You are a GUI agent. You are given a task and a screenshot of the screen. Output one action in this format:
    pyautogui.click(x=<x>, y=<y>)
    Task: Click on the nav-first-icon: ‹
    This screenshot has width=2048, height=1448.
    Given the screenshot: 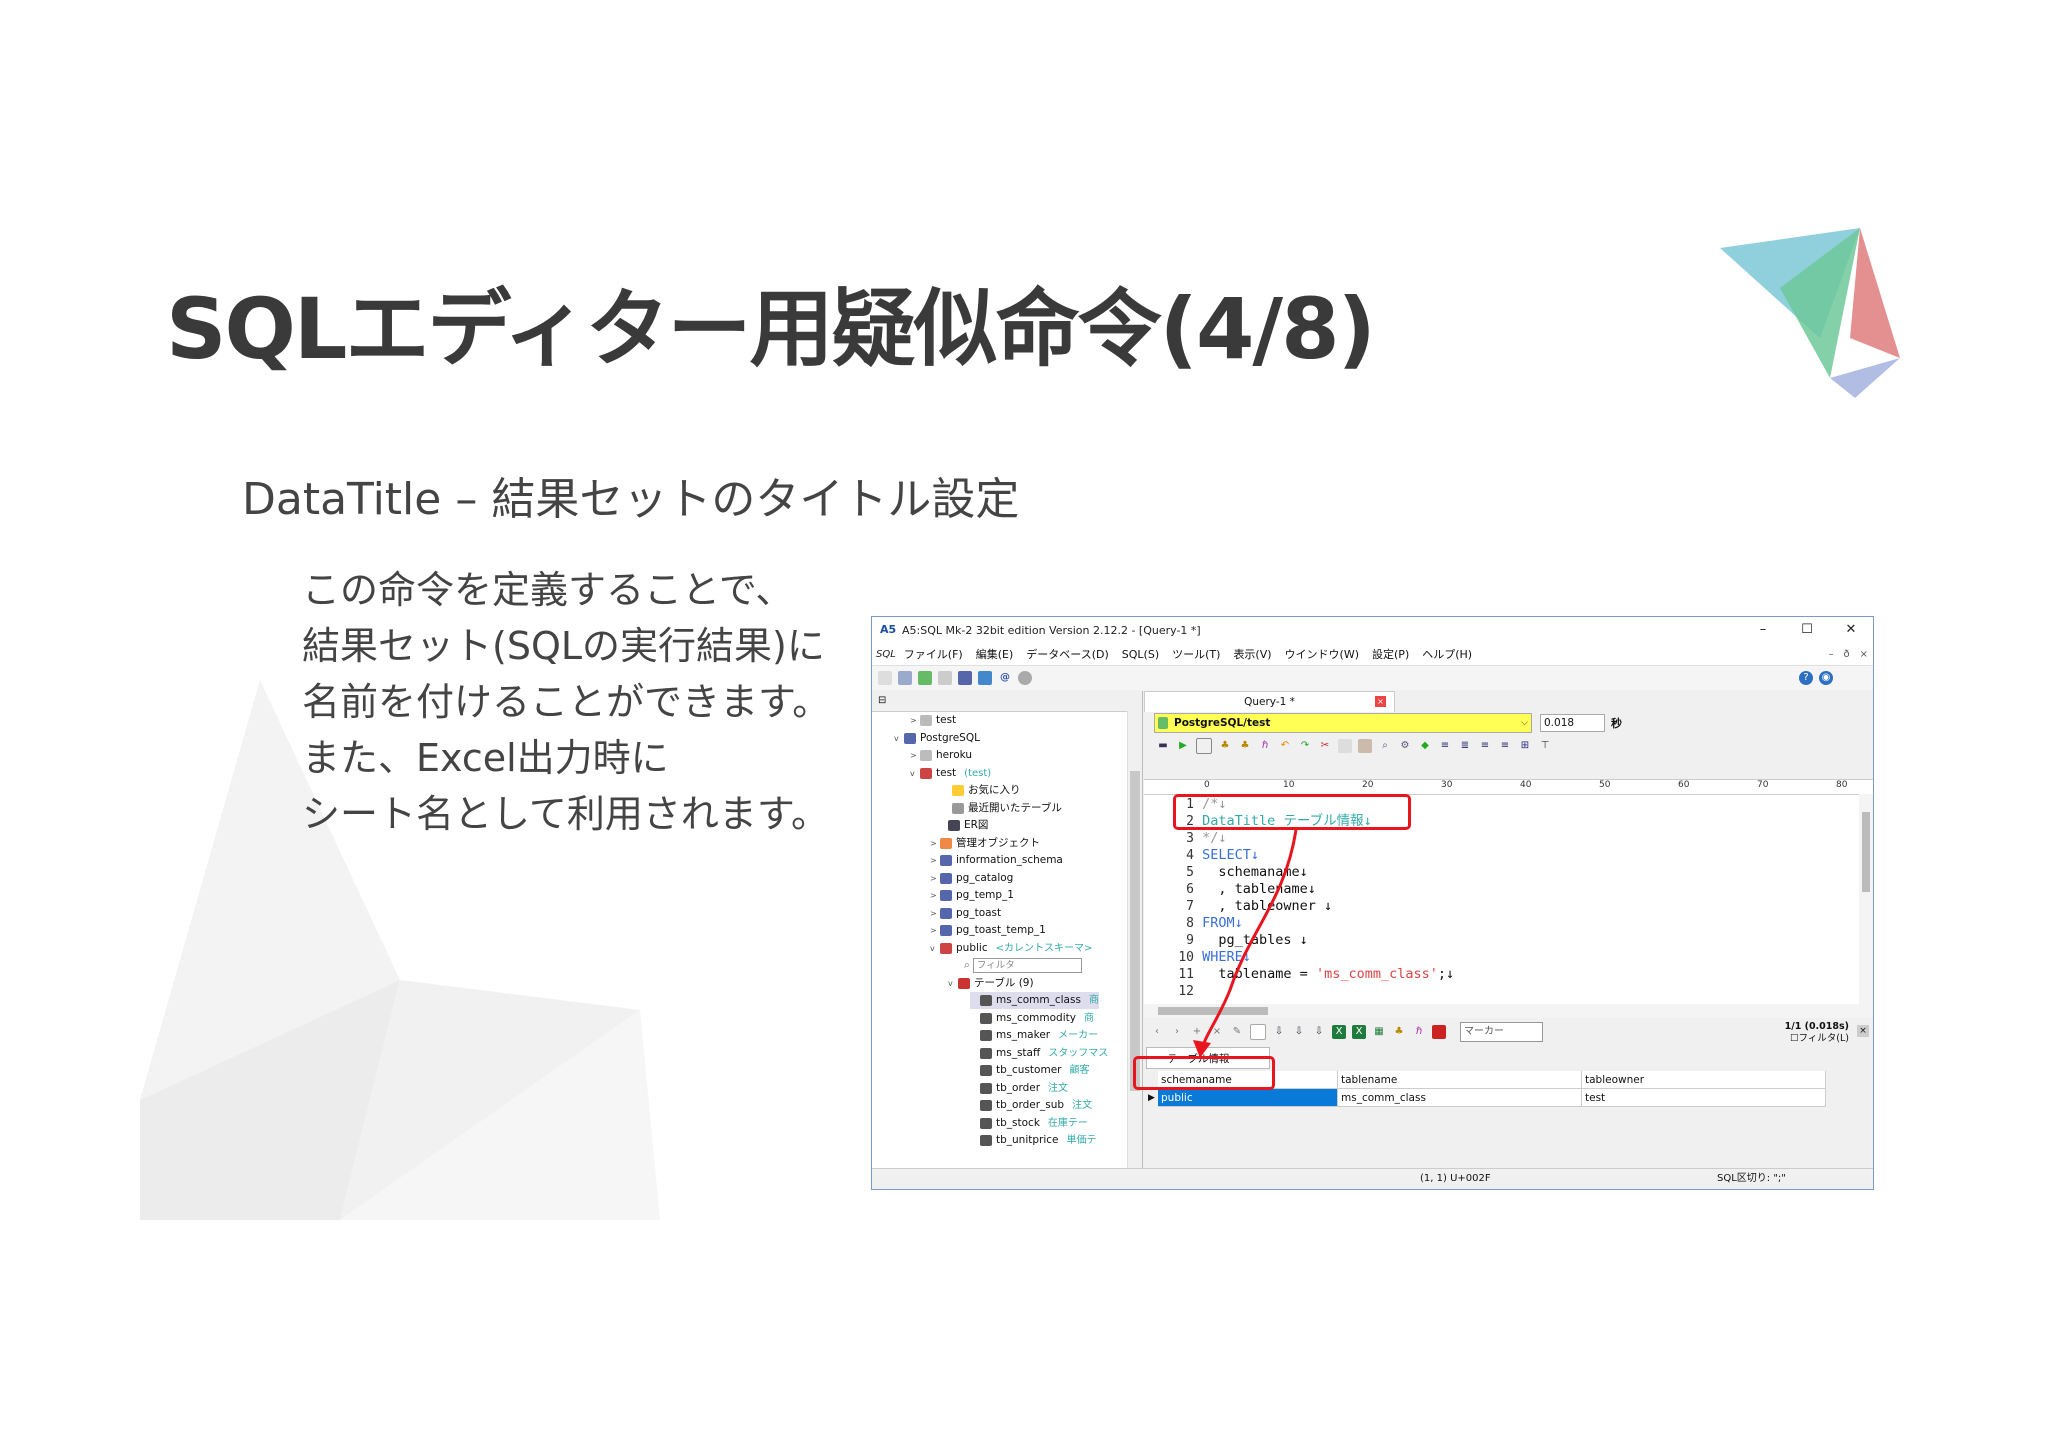 What is the action you would take?
    pyautogui.click(x=1157, y=1032)
    